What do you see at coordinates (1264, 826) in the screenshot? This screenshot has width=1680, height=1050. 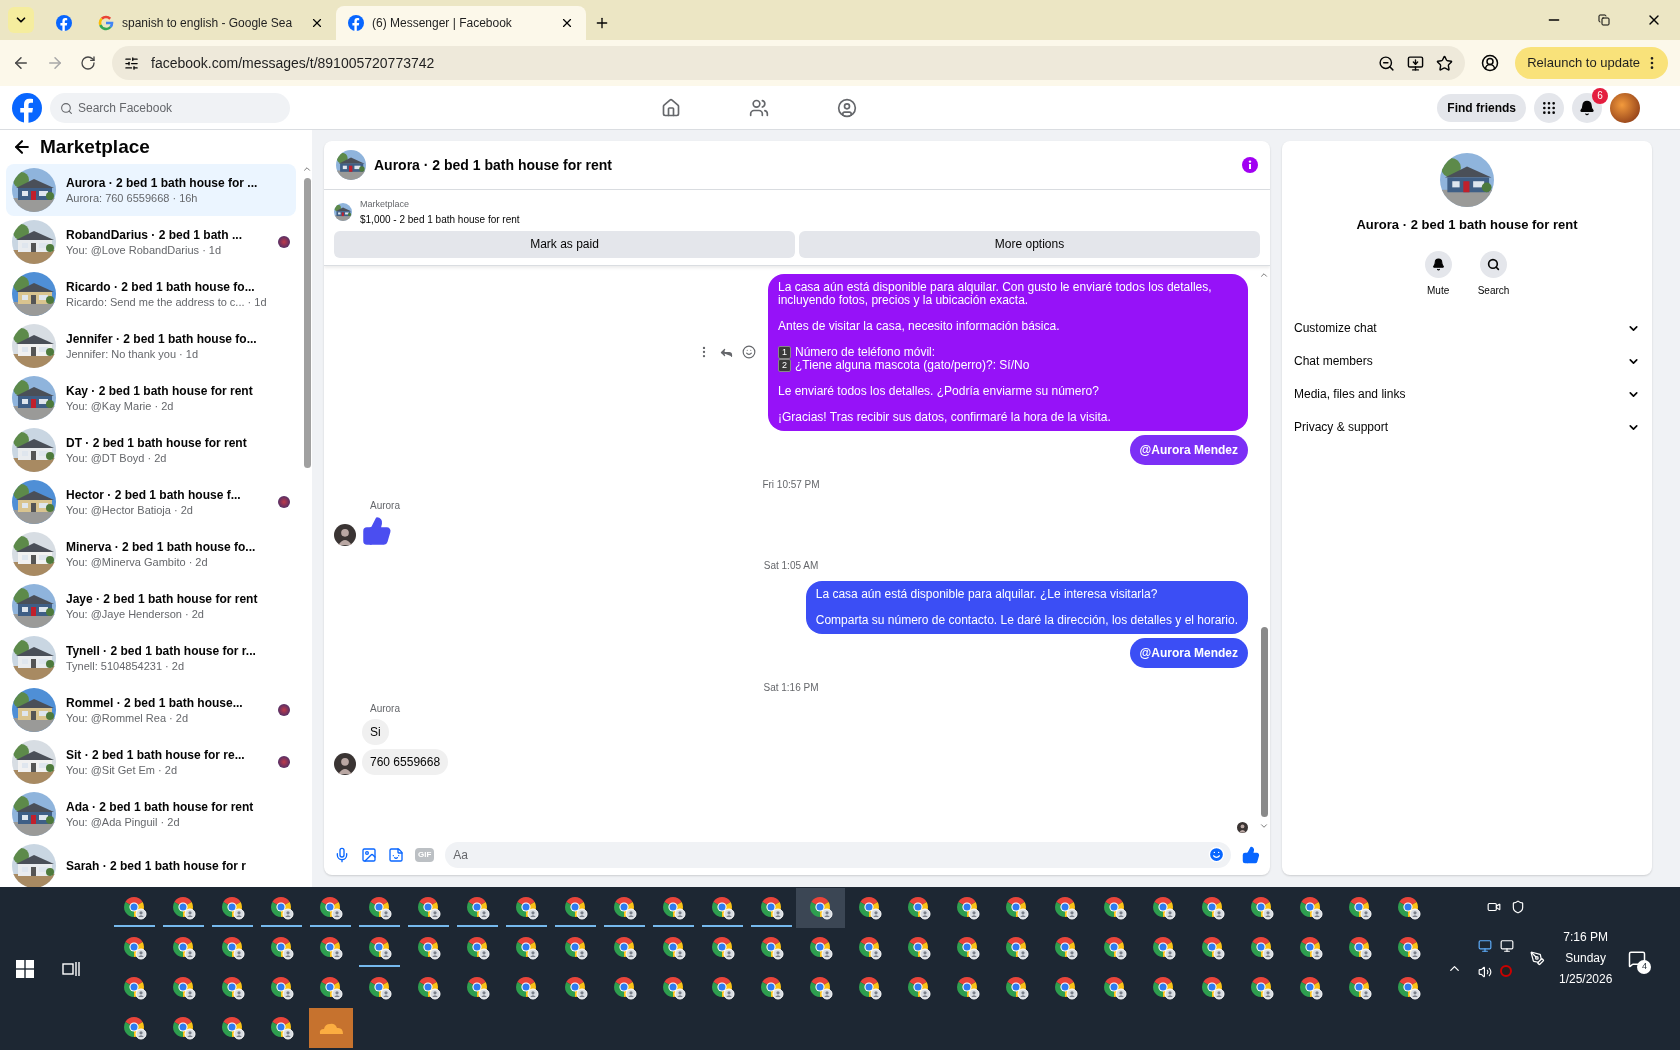 I see `scroll-down-icon` at bounding box center [1264, 826].